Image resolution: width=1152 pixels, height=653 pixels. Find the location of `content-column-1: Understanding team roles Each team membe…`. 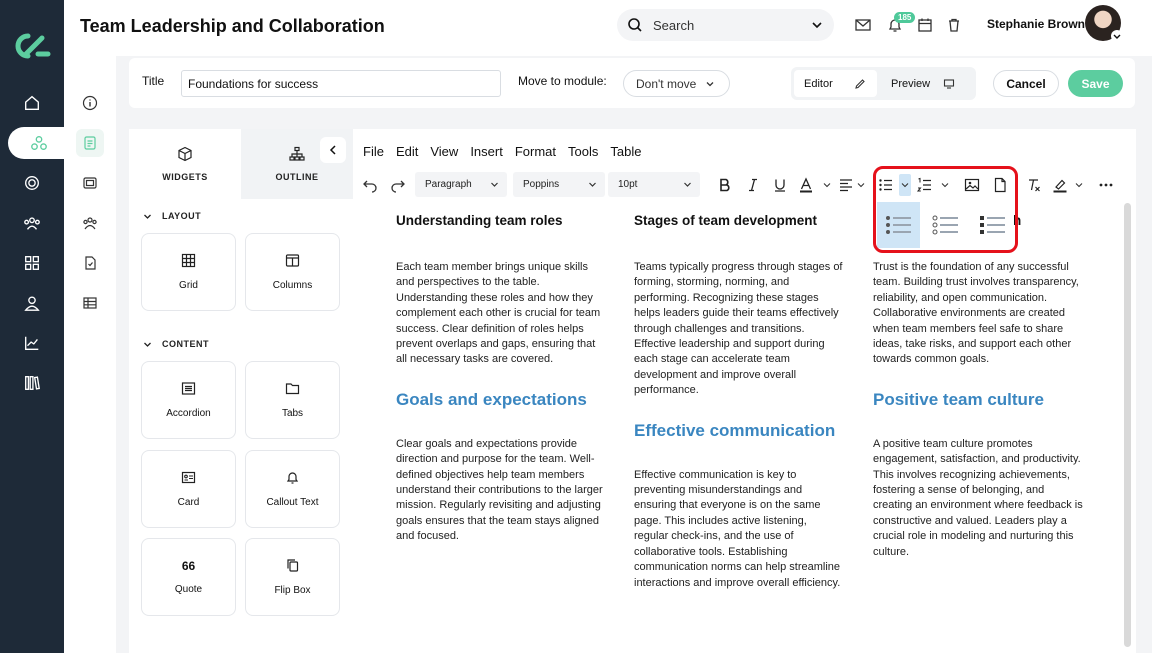

content-column-1: Understanding team roles Each team membe… is located at coordinates (501, 378).